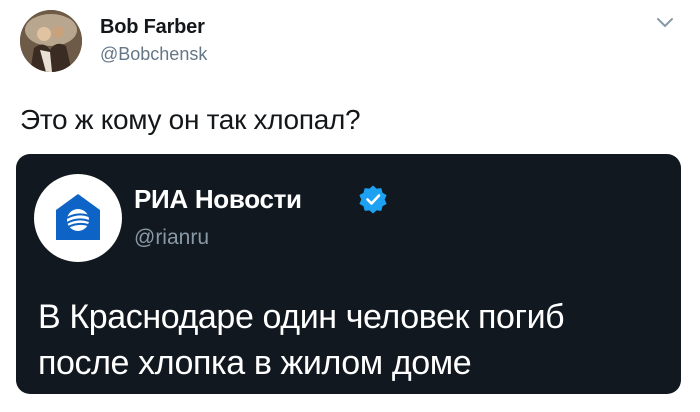 This screenshot has height=412, width=700. What do you see at coordinates (255, 363) in the screenshot?
I see `quoted-tweet-text-line2: после хлопка в жилом доме` at bounding box center [255, 363].